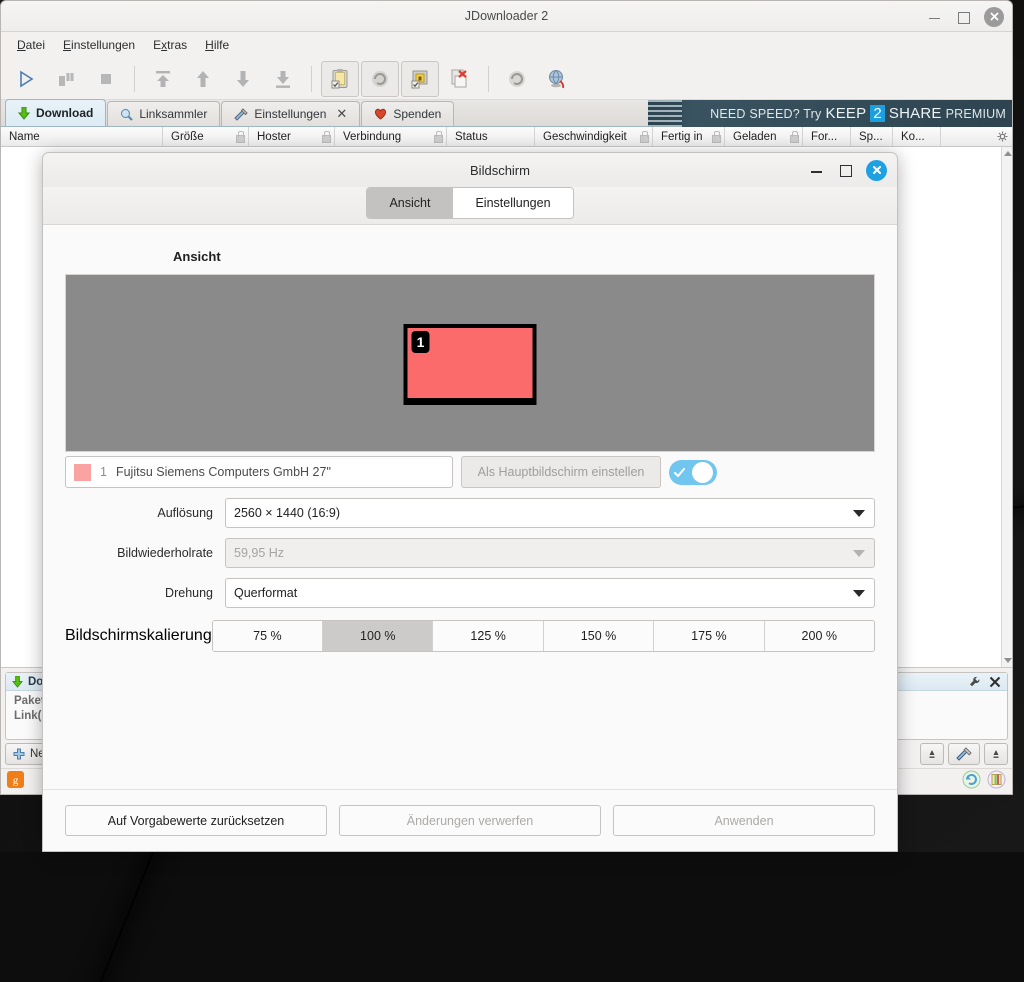 The width and height of the screenshot is (1024, 982). Describe the element at coordinates (1008, 153) in the screenshot. I see `scroll-up-arrow-icon` at that location.